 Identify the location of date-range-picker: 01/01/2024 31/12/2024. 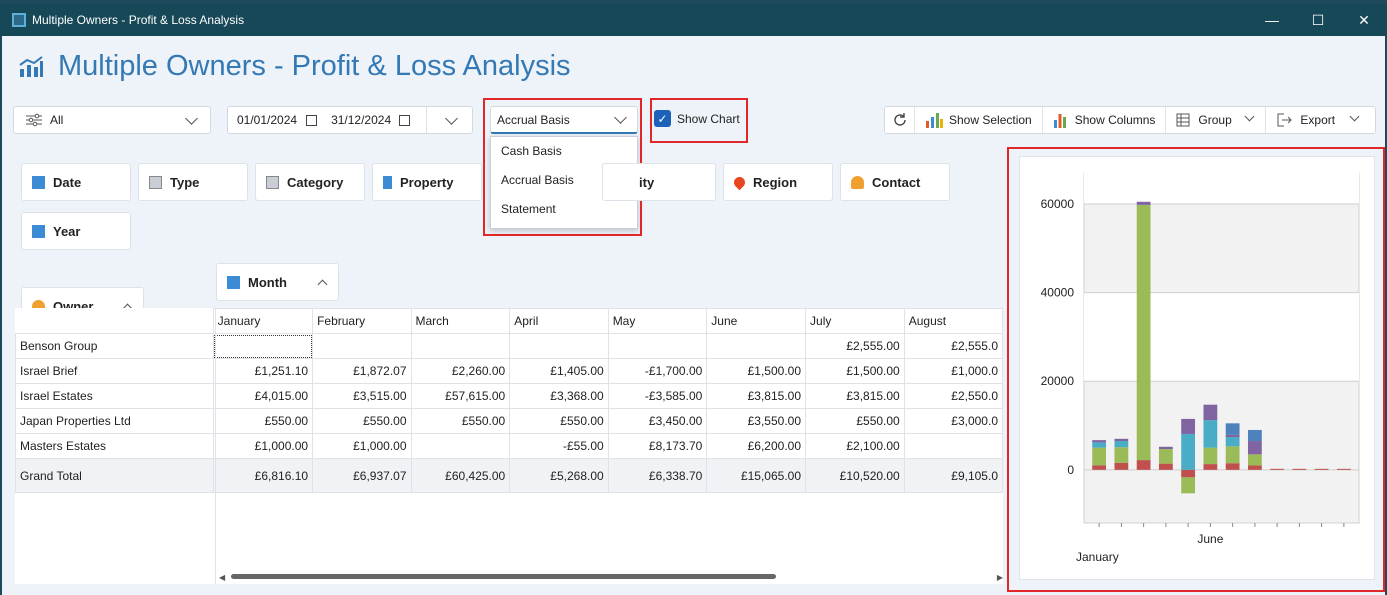
(350, 120).